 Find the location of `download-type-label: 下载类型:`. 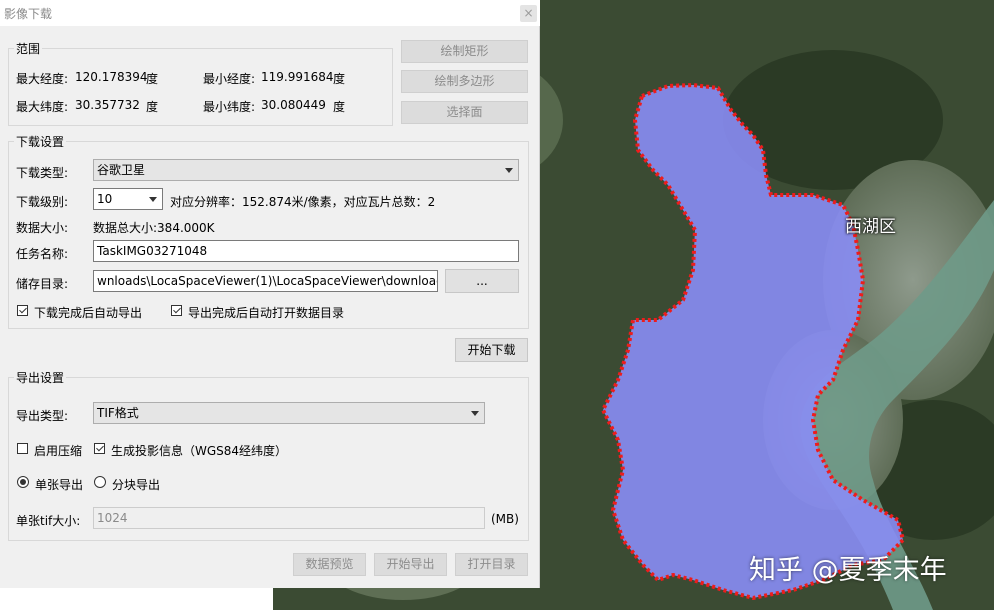

download-type-label: 下载类型: is located at coordinates (42, 173).